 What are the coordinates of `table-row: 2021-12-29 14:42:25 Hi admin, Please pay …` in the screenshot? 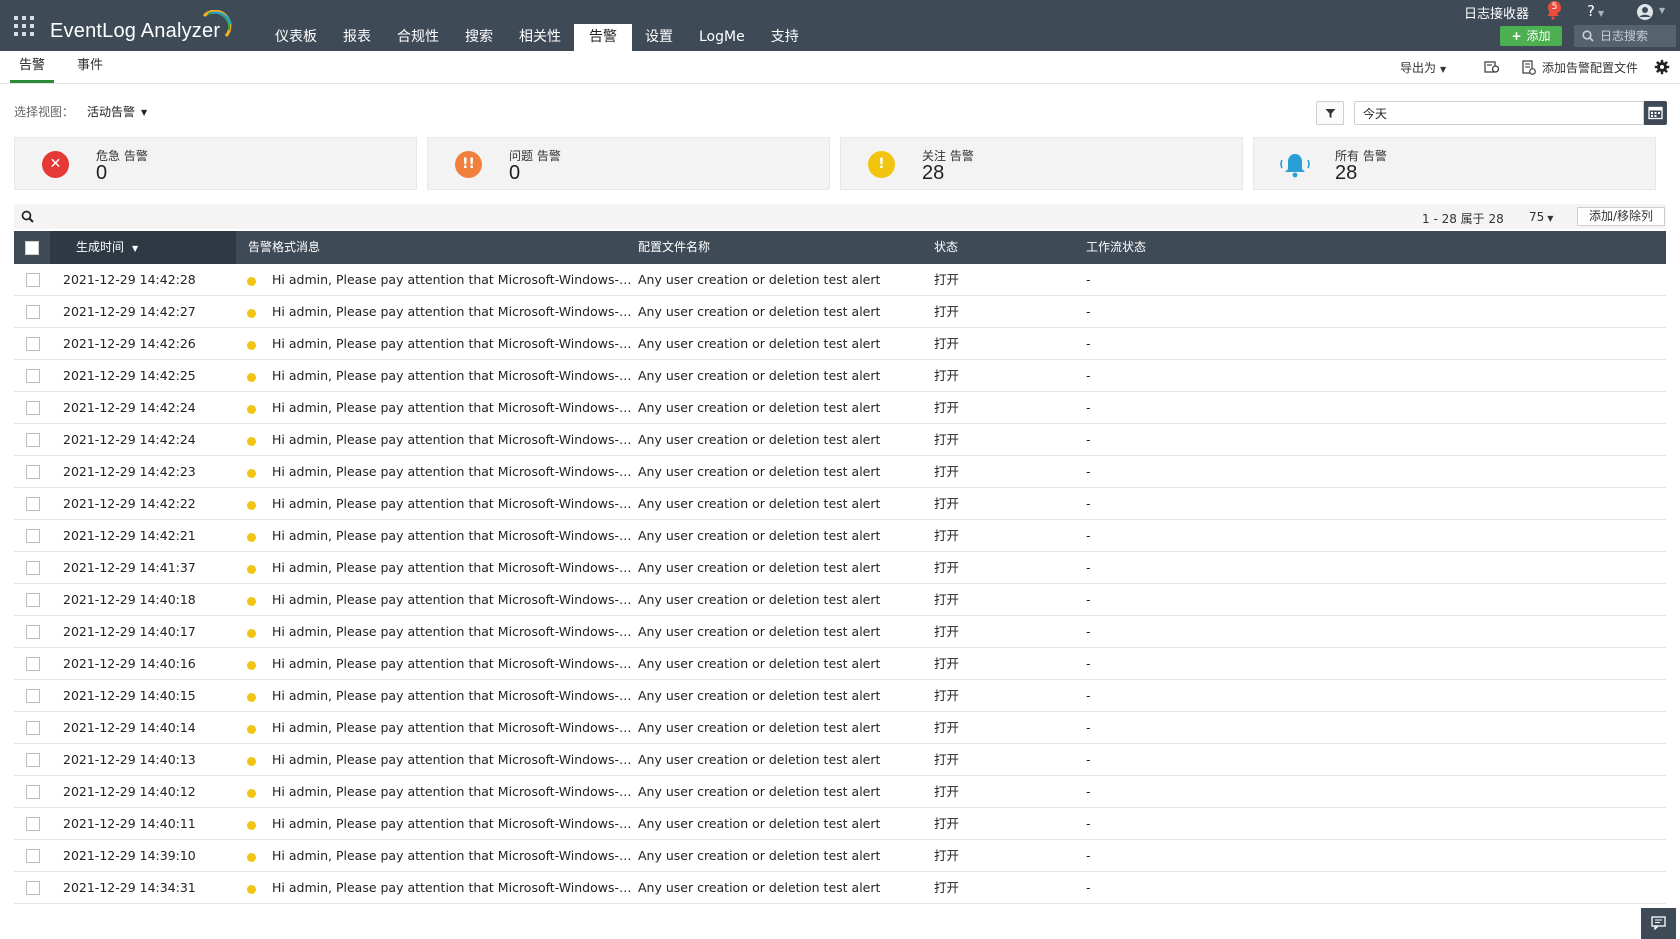 It's located at (840, 376).